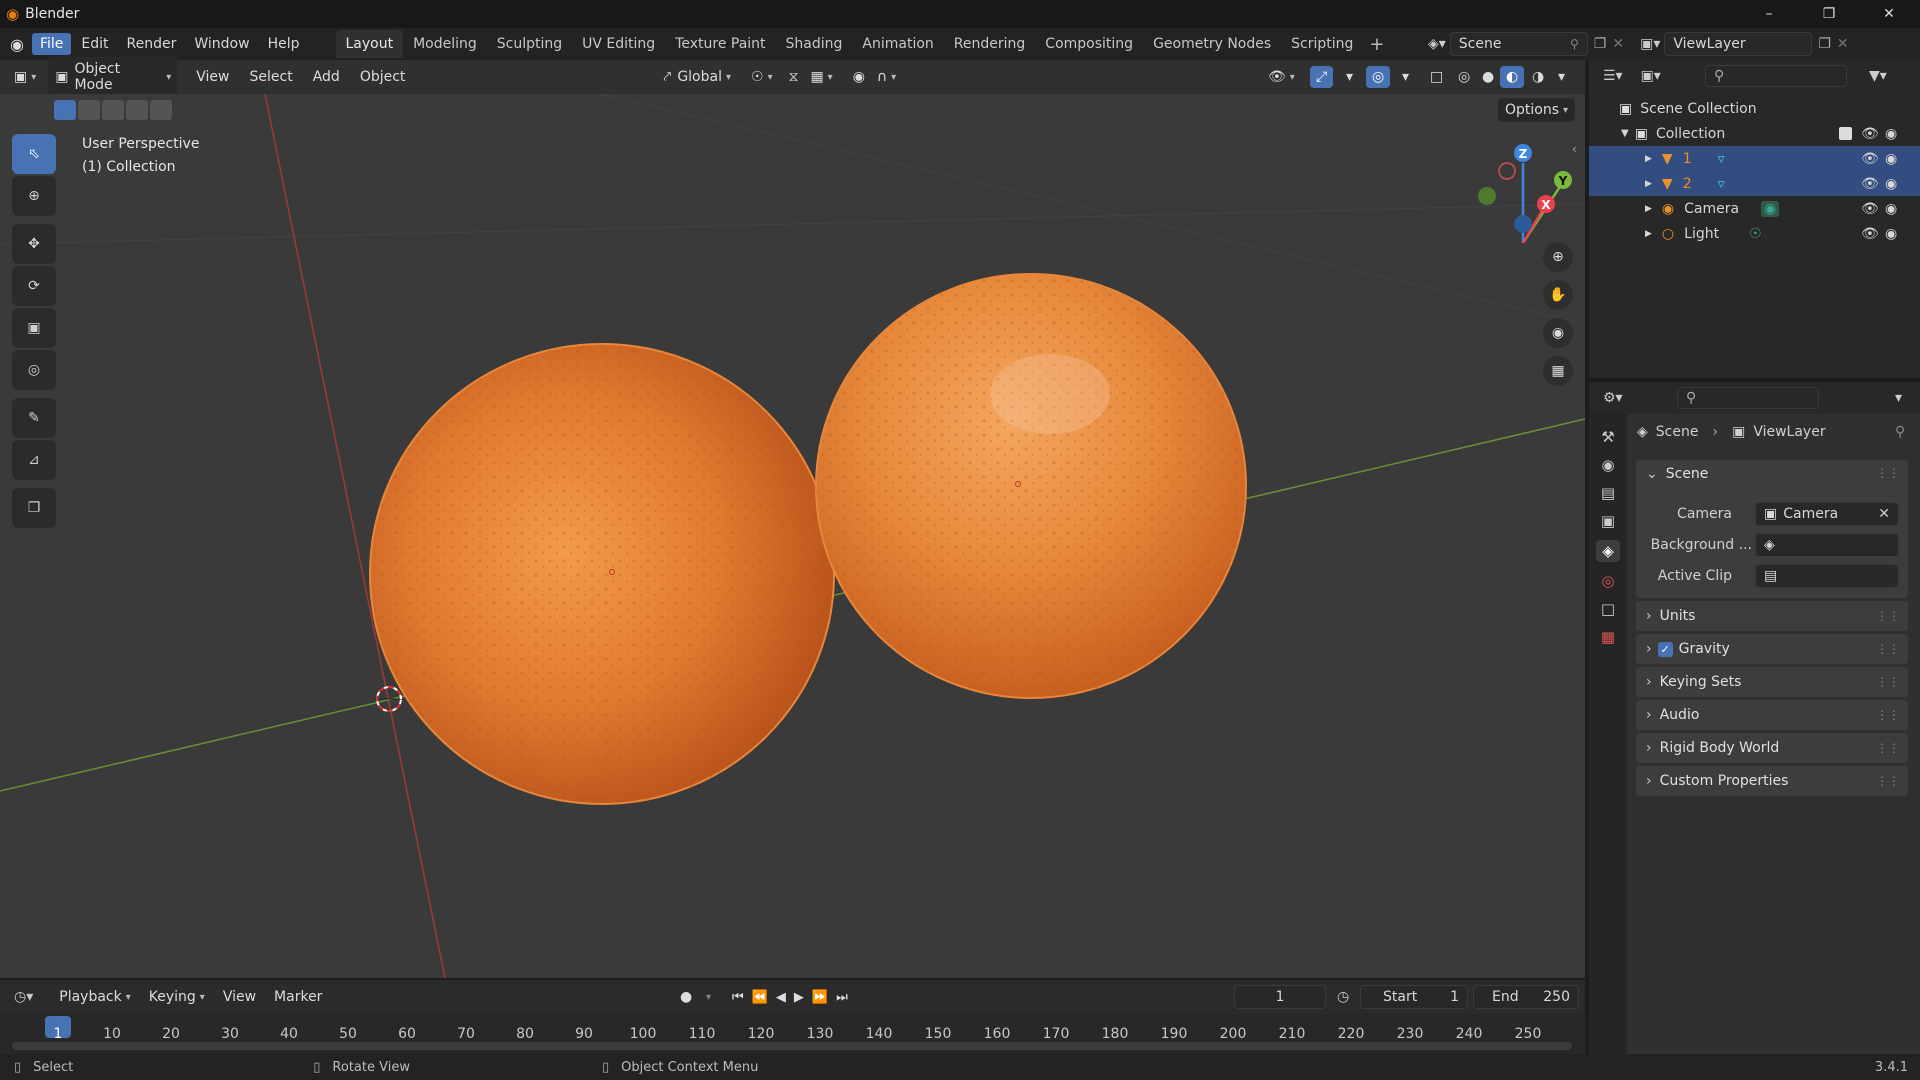 Image resolution: width=1920 pixels, height=1080 pixels. Describe the element at coordinates (34, 508) in the screenshot. I see `add-cube-tool-icon: ❐` at that location.